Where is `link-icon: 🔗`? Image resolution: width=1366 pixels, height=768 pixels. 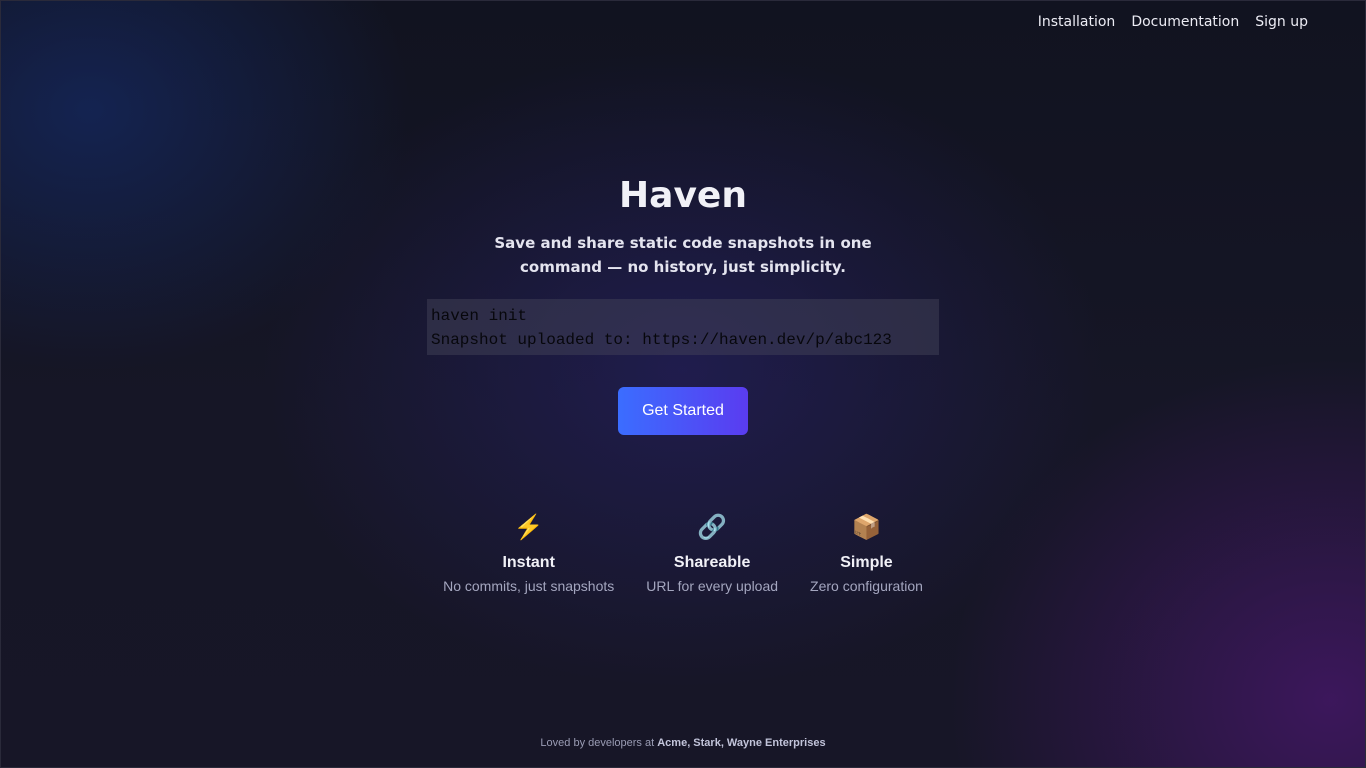 link-icon: 🔗 is located at coordinates (712, 527).